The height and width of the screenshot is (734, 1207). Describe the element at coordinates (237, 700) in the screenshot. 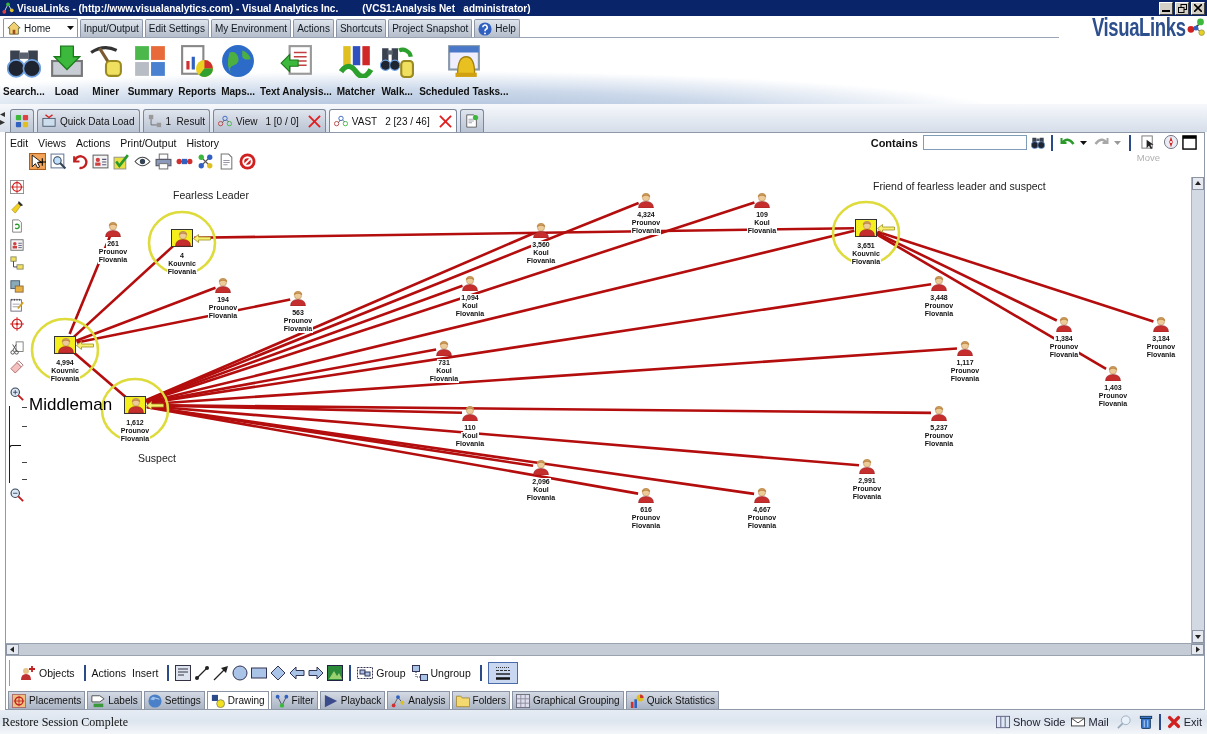

I see `panel-tab: Drawing` at that location.